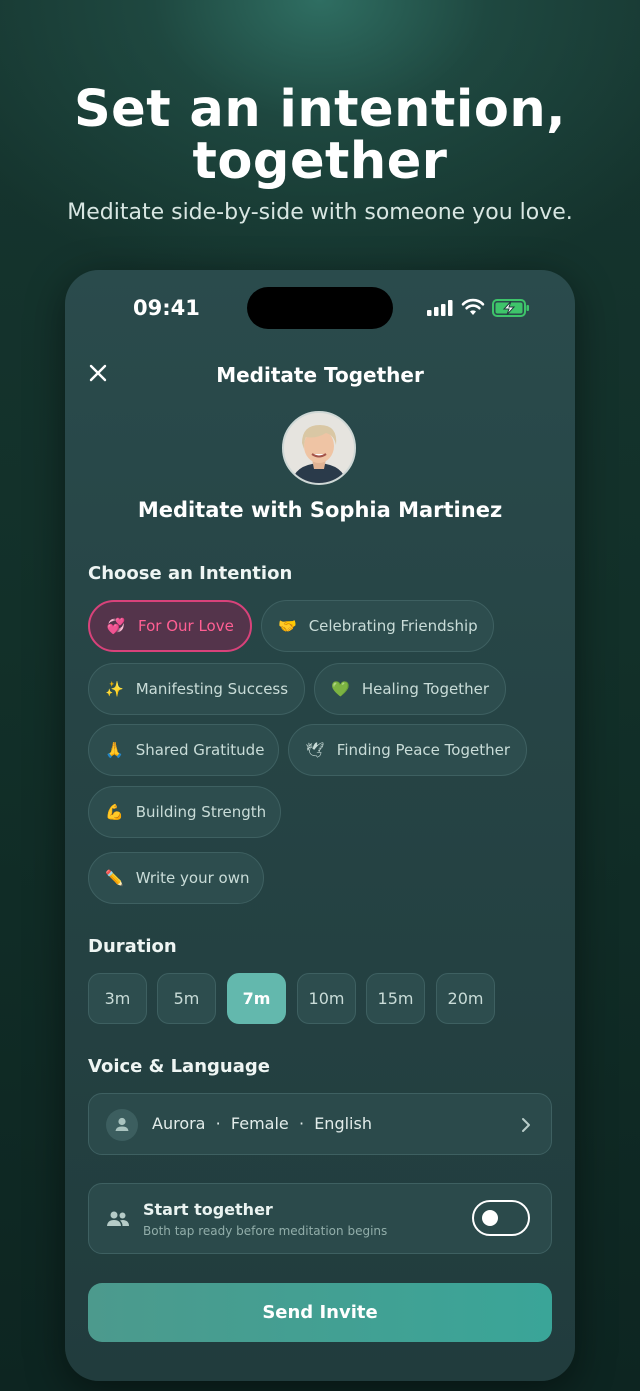  Describe the element at coordinates (326, 998) in the screenshot. I see `duration-option-10m: 10m` at that location.